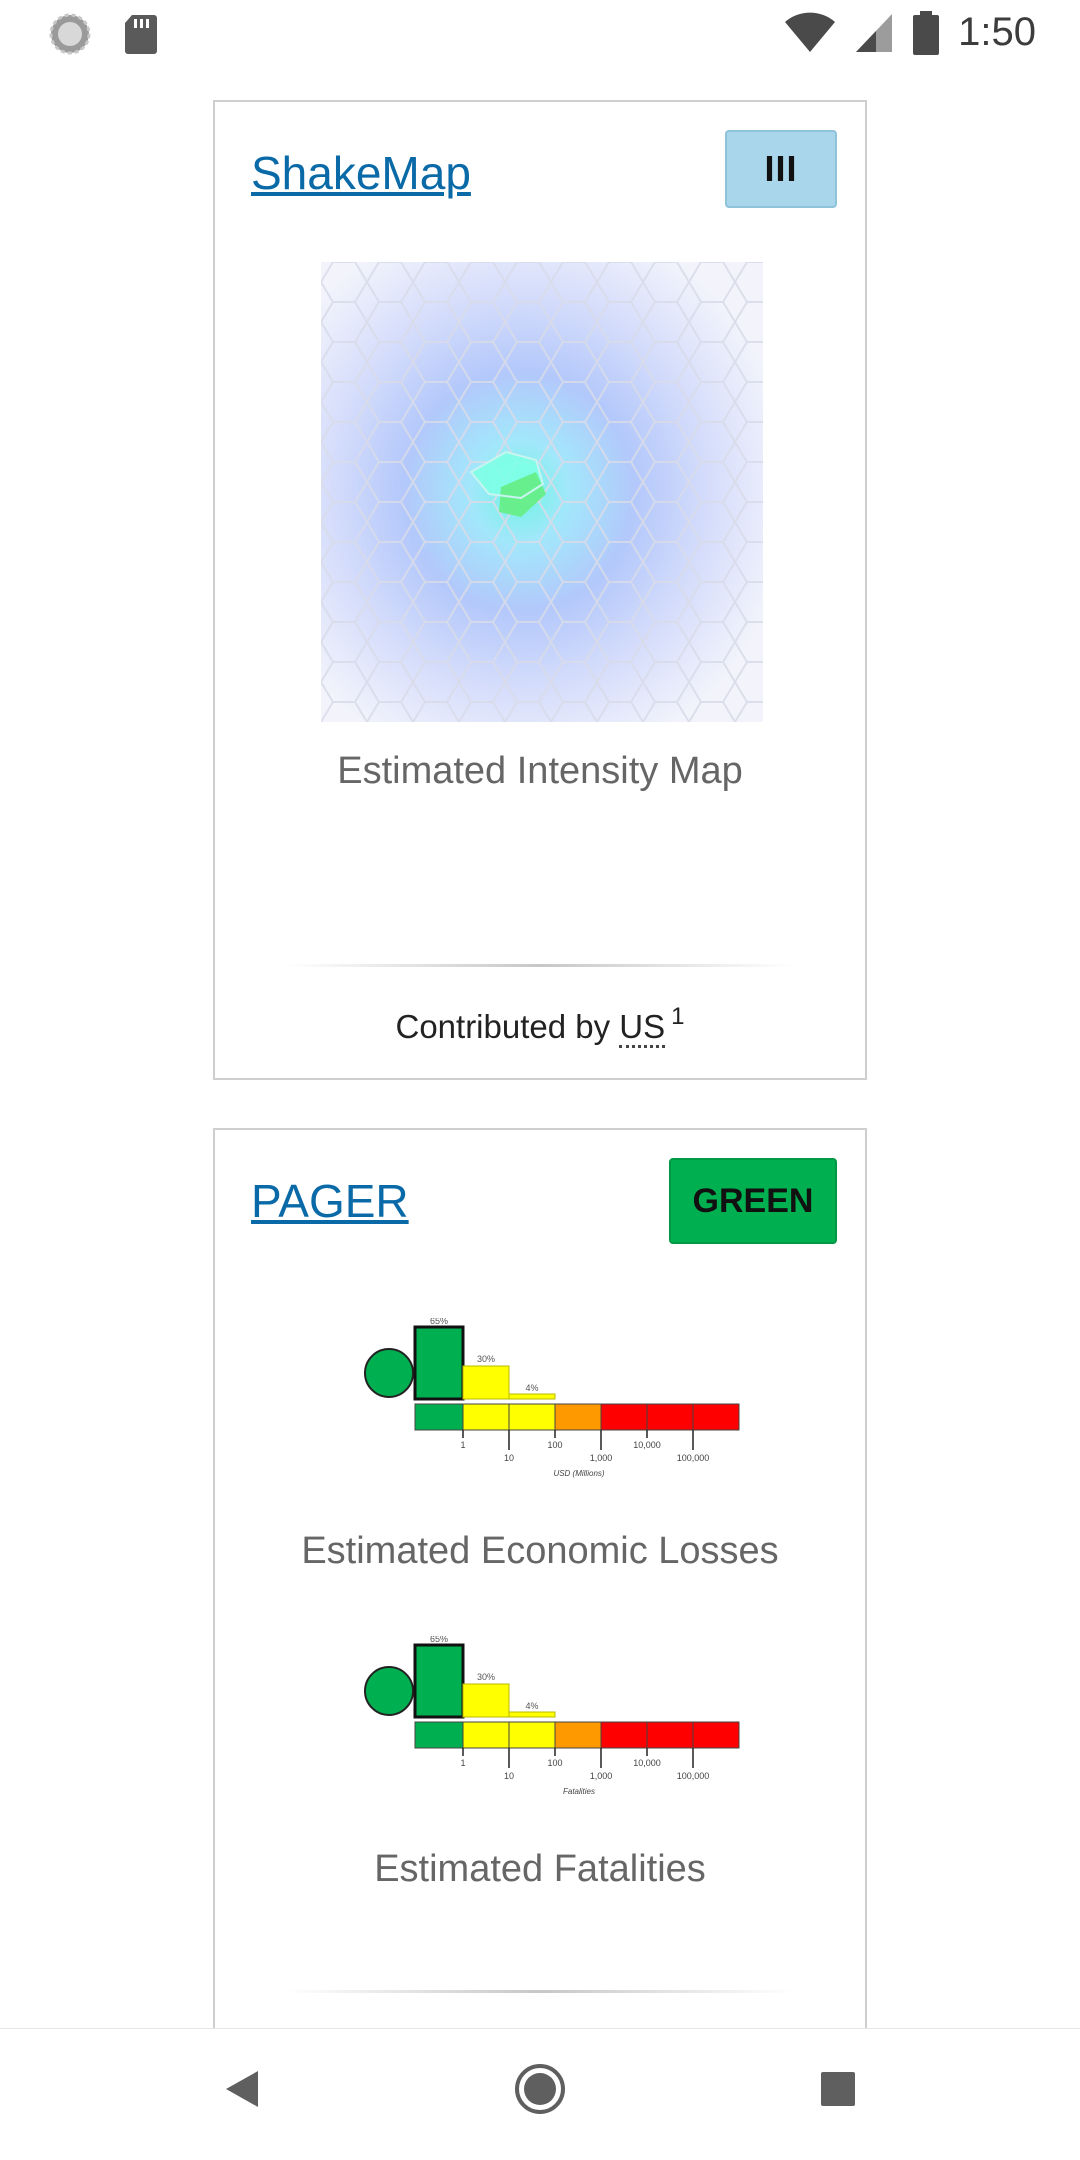 The height and width of the screenshot is (2160, 1080). I want to click on econ-axis-label: USD (Millions), so click(578, 1473).